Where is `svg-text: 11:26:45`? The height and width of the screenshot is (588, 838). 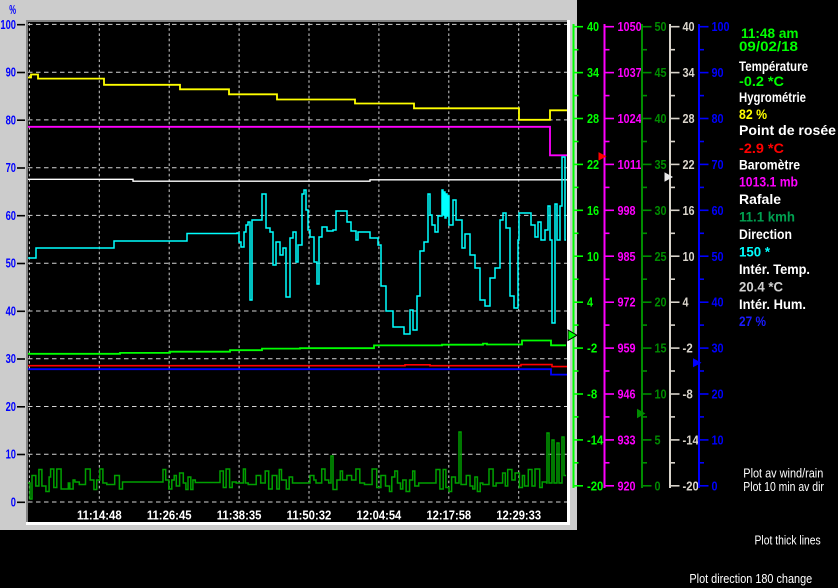 svg-text: 11:26:45 is located at coordinates (169, 516).